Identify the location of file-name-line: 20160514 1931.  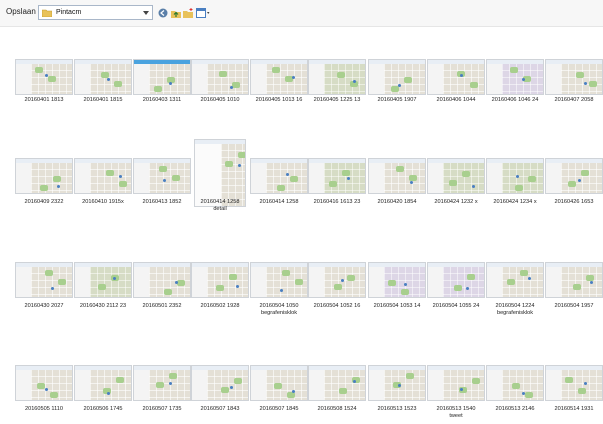
(574, 409).